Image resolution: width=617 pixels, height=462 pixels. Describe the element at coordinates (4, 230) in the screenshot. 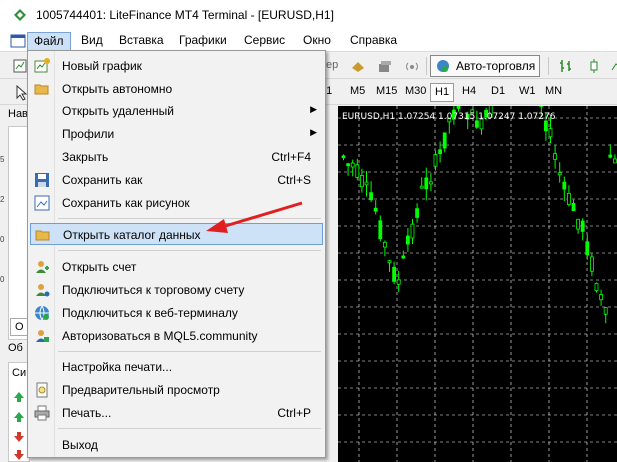

I see `panel-scale: 5 2 0 0` at that location.